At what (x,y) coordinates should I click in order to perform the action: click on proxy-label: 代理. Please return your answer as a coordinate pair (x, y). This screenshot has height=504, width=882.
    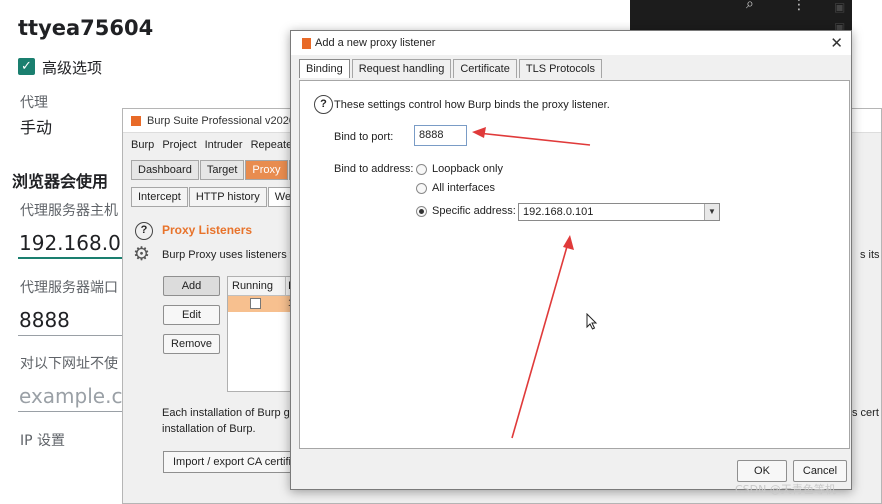
    Looking at the image, I should click on (34, 103).